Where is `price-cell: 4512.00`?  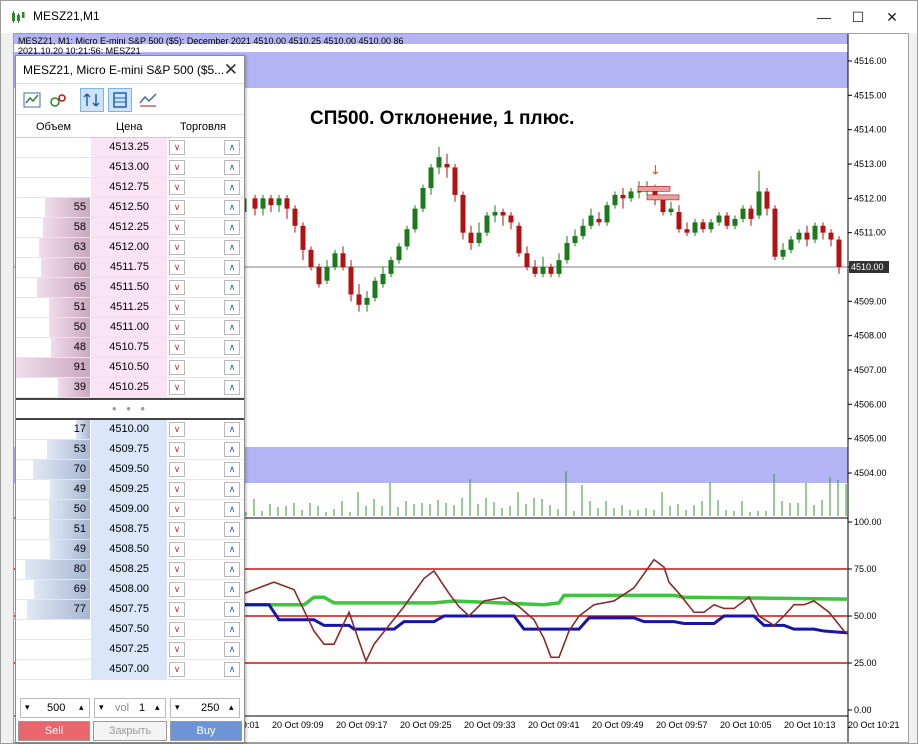
price-cell: 4512.00 is located at coordinates (129, 247).